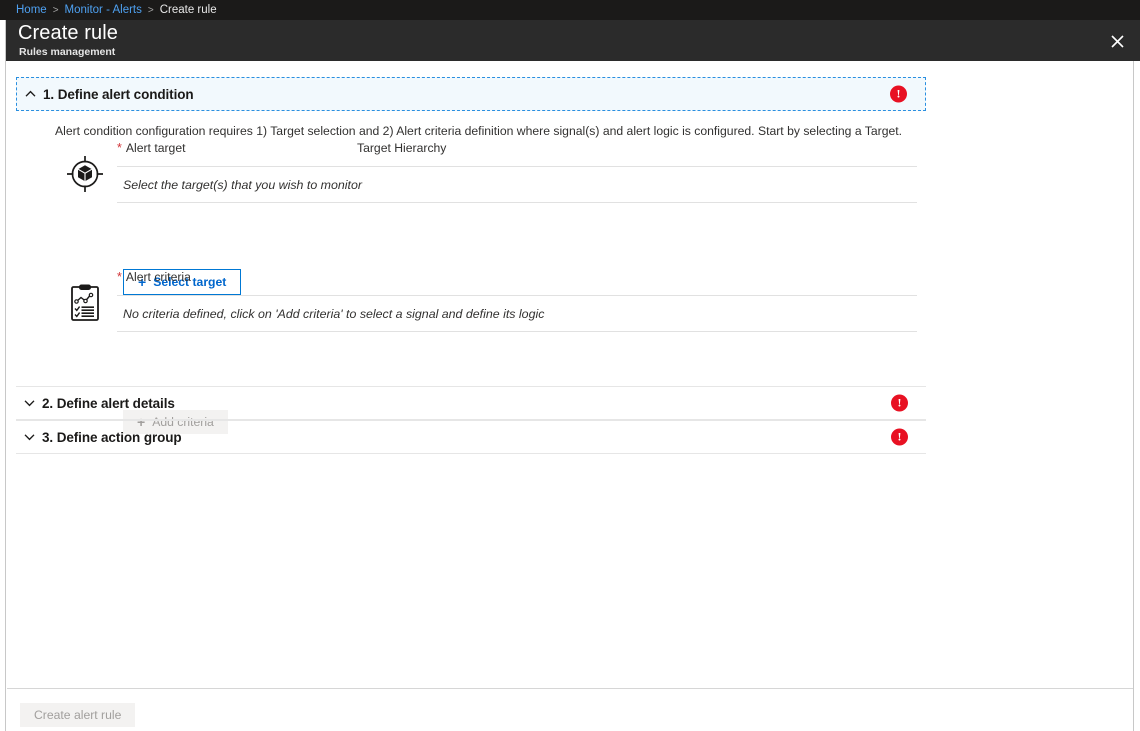 This screenshot has width=1140, height=731. Describe the element at coordinates (570, 709) in the screenshot. I see `blade-footer: Create alert rule` at that location.